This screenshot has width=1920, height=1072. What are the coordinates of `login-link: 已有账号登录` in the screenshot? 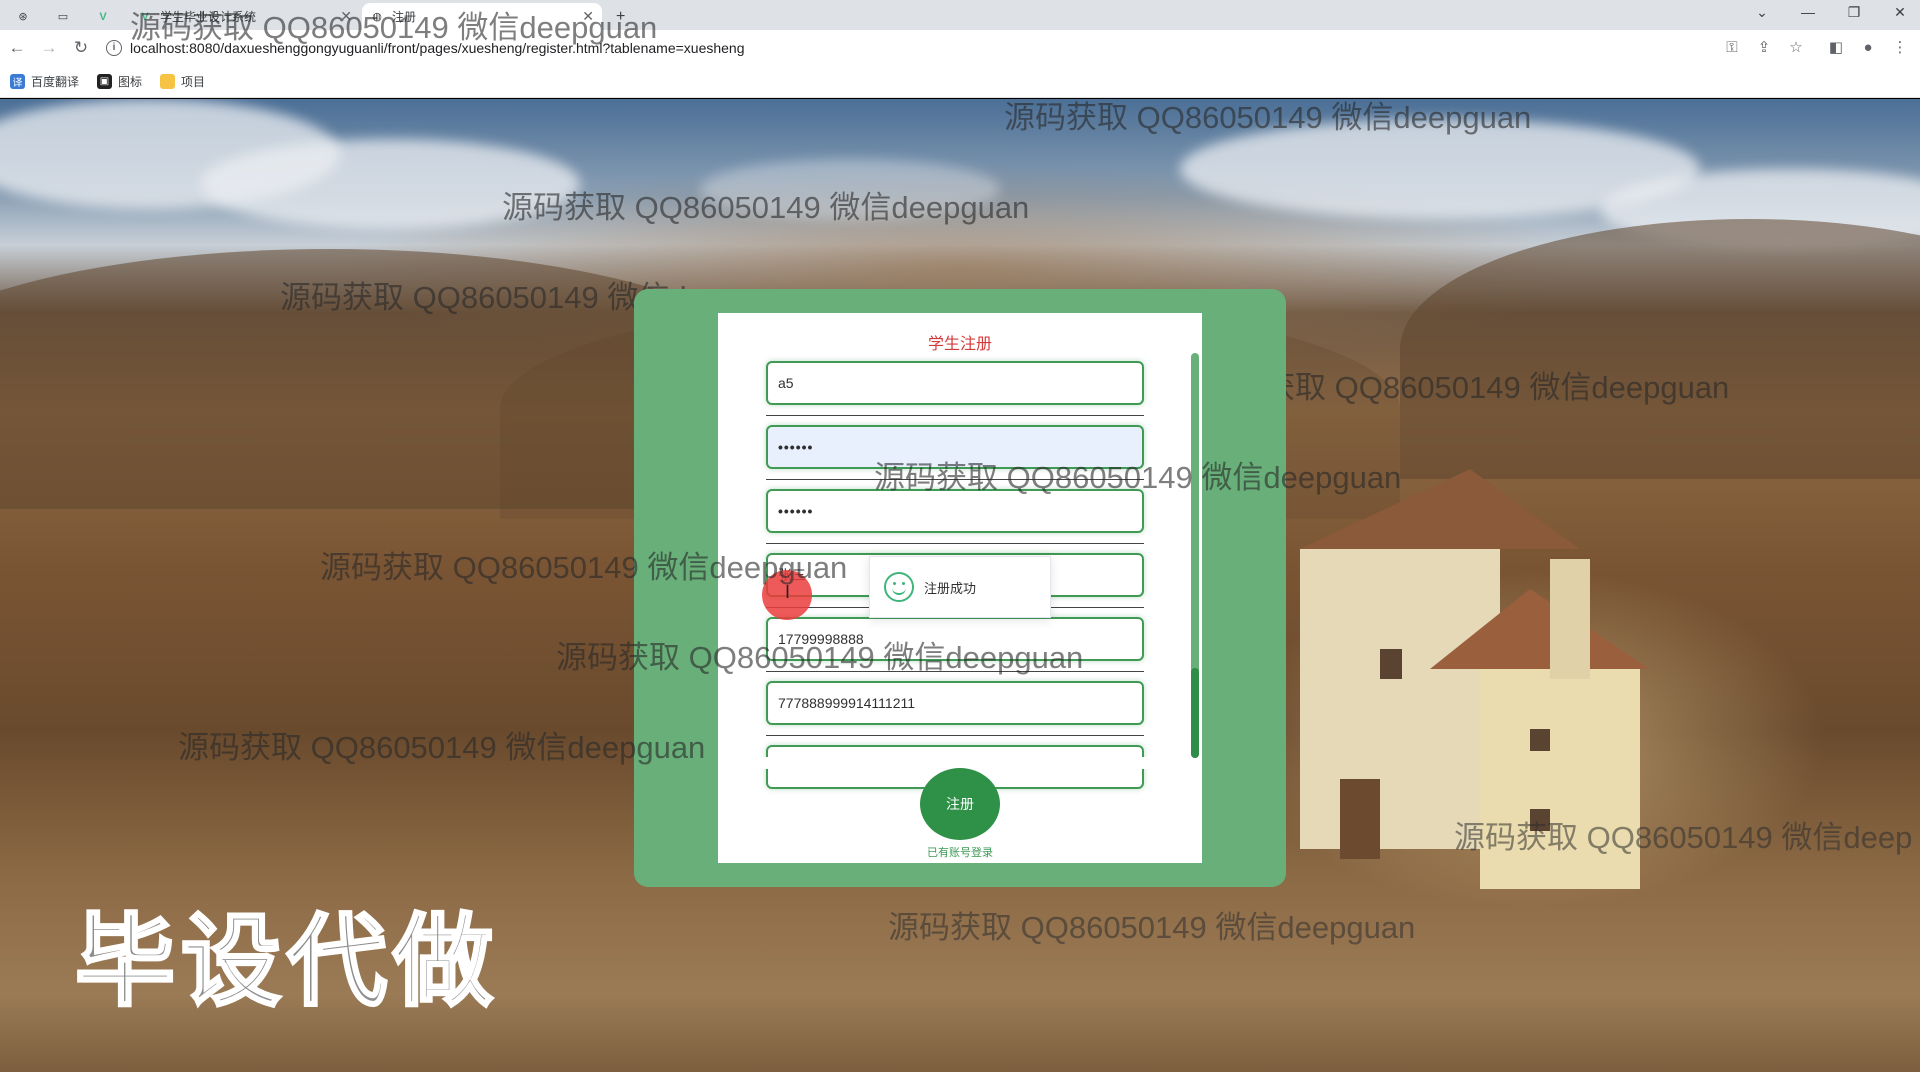 It's located at (960, 852).